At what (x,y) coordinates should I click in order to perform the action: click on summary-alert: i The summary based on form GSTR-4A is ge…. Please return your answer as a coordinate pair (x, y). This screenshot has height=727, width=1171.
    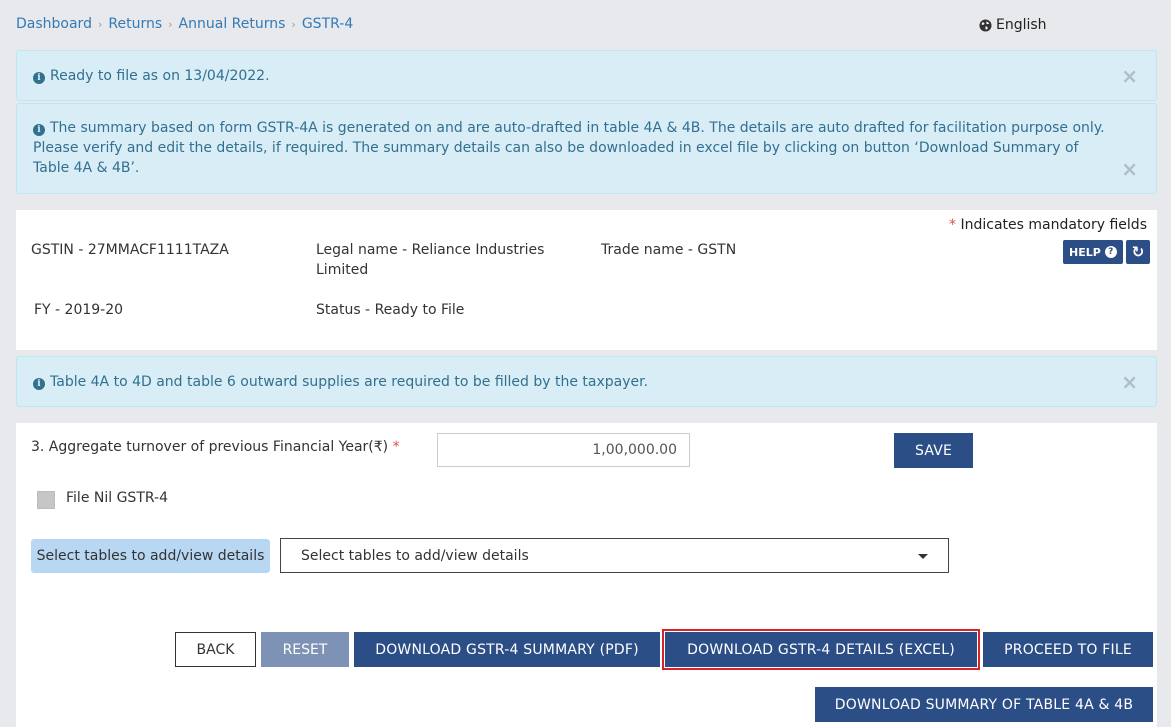
    Looking at the image, I should click on (586, 148).